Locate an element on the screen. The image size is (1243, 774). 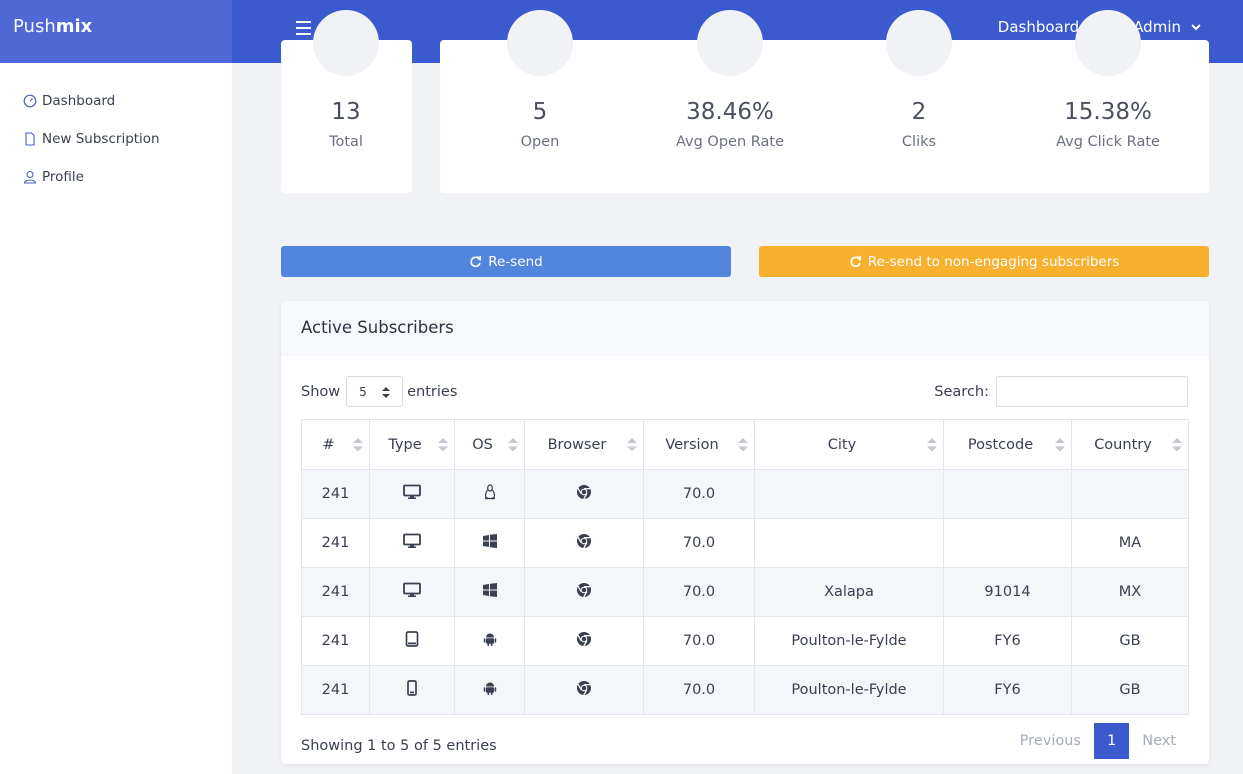
search-control: Search: is located at coordinates (1061, 391).